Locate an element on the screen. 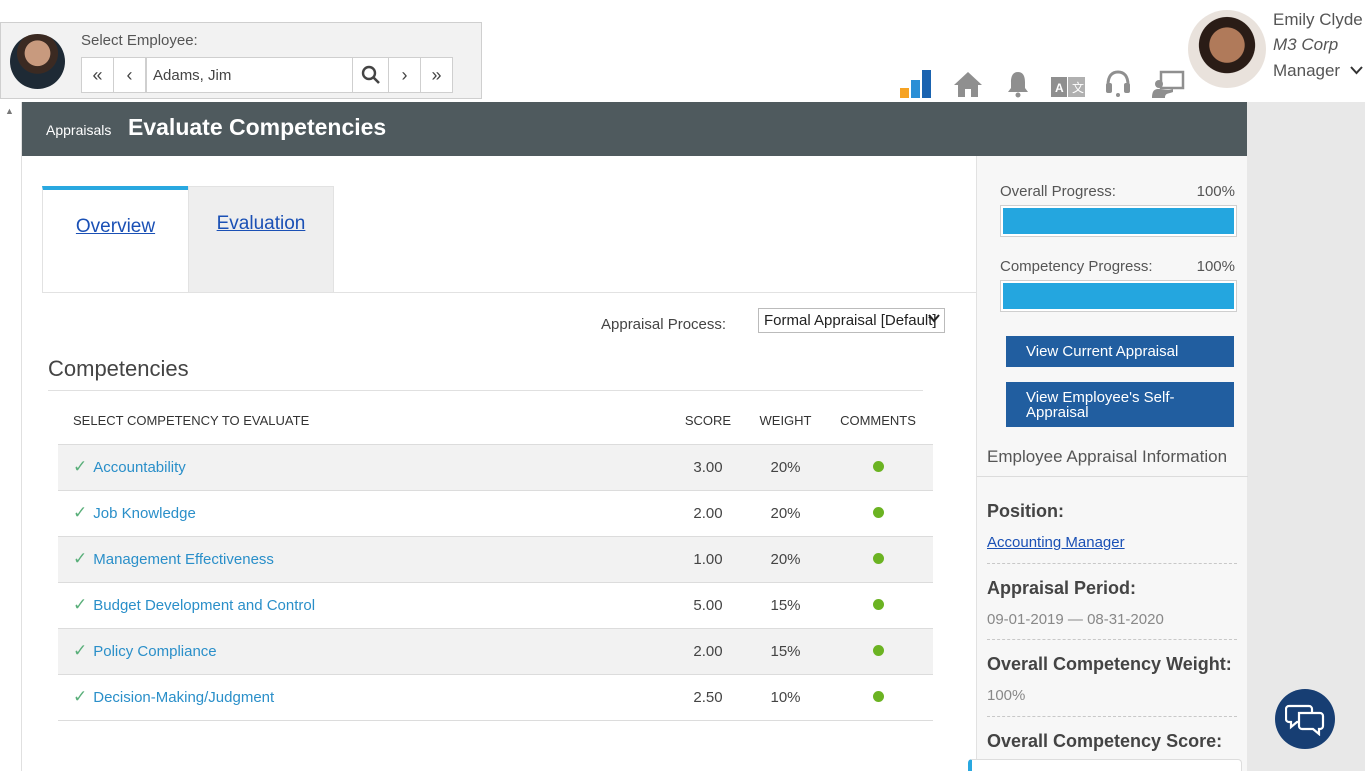  score-cell: 3.00 is located at coordinates (708, 467).